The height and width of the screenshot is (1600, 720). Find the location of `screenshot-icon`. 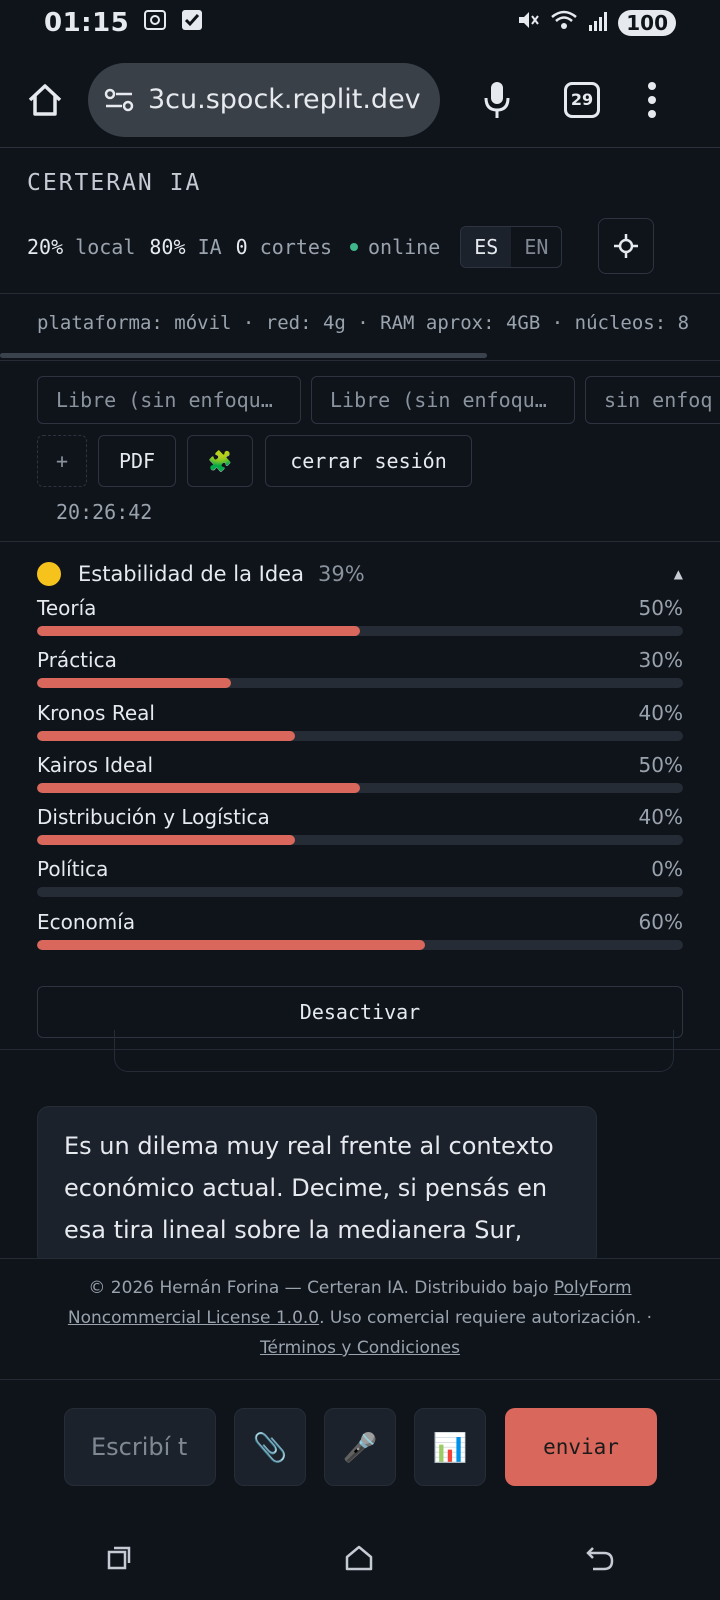

screenshot-icon is located at coordinates (155, 23).